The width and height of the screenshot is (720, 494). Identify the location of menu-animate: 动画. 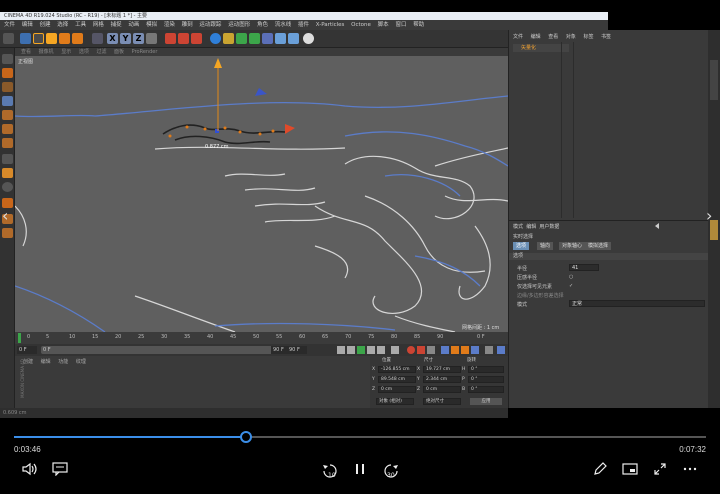
(133, 25).